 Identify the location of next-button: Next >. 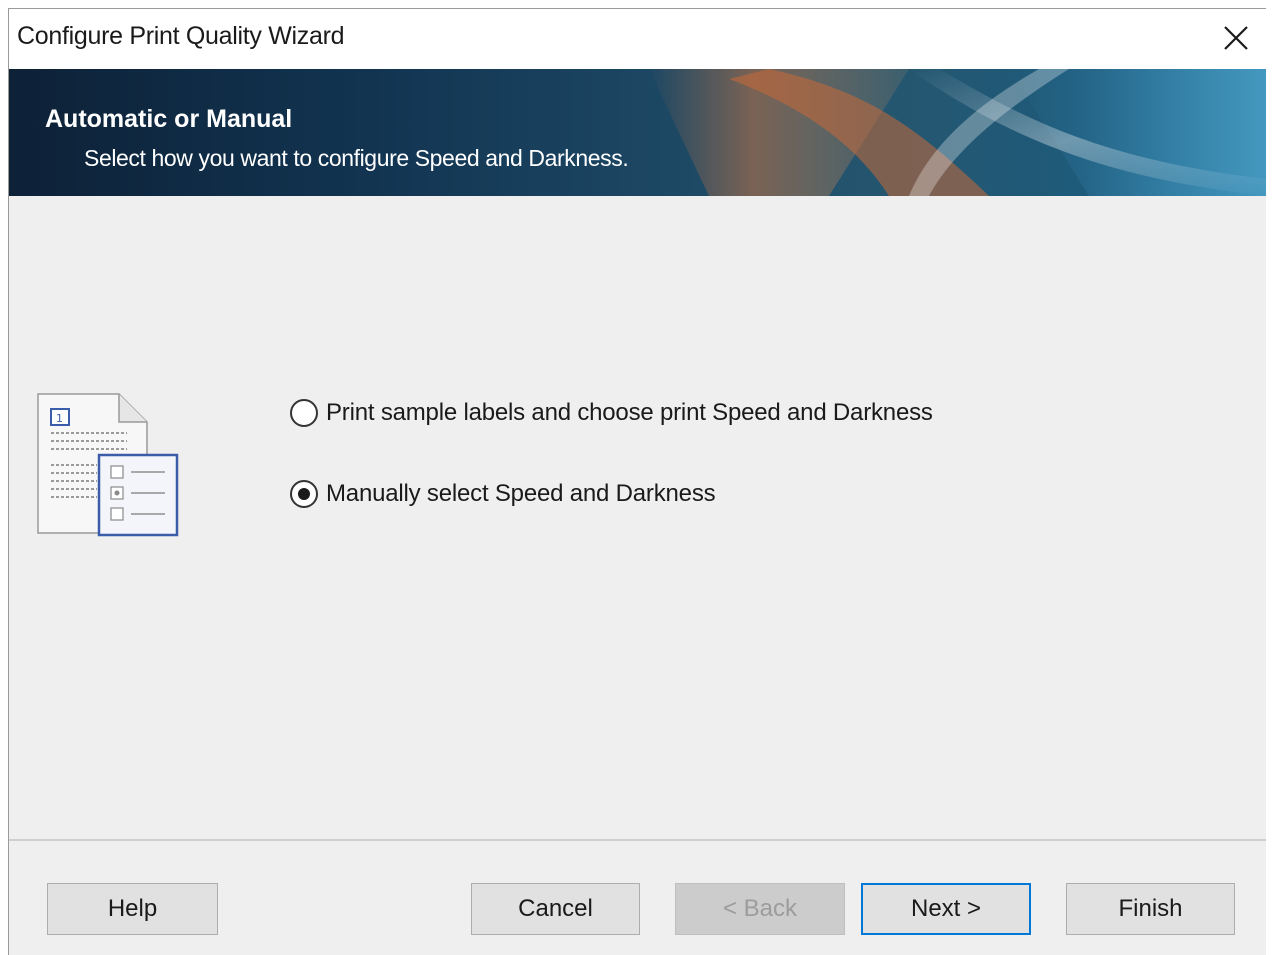
(946, 909).